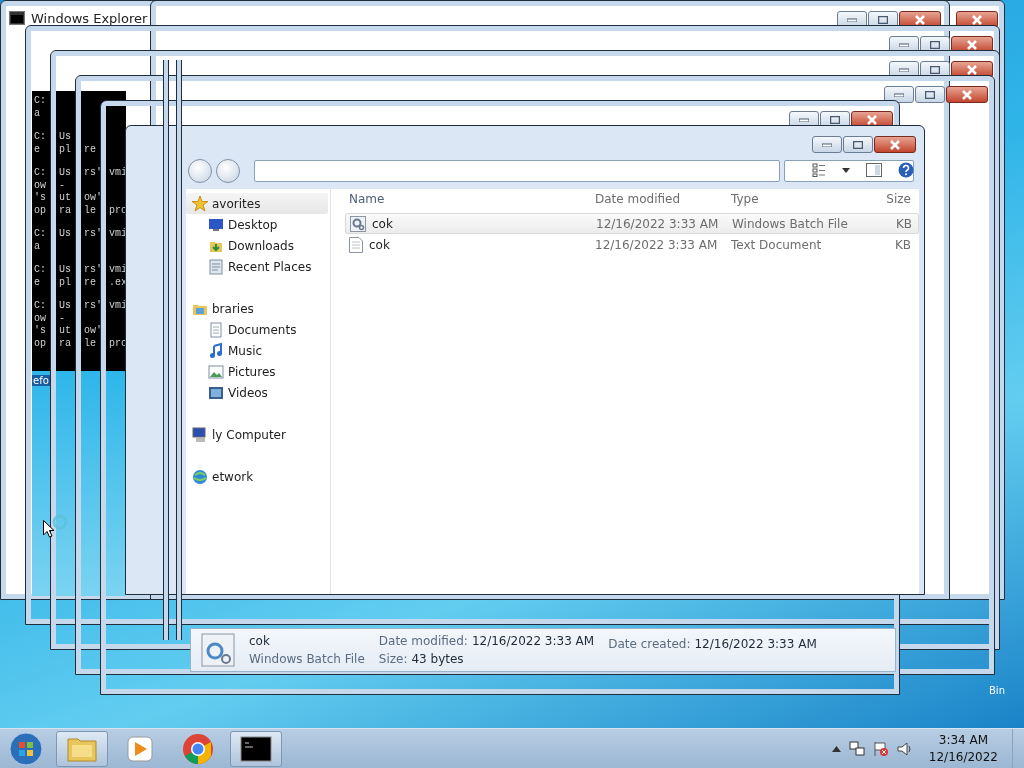 The image size is (1024, 768). What do you see at coordinates (658, 224) in the screenshot?
I see `date-cell-text: 12/16/2022 3:33 AM` at bounding box center [658, 224].